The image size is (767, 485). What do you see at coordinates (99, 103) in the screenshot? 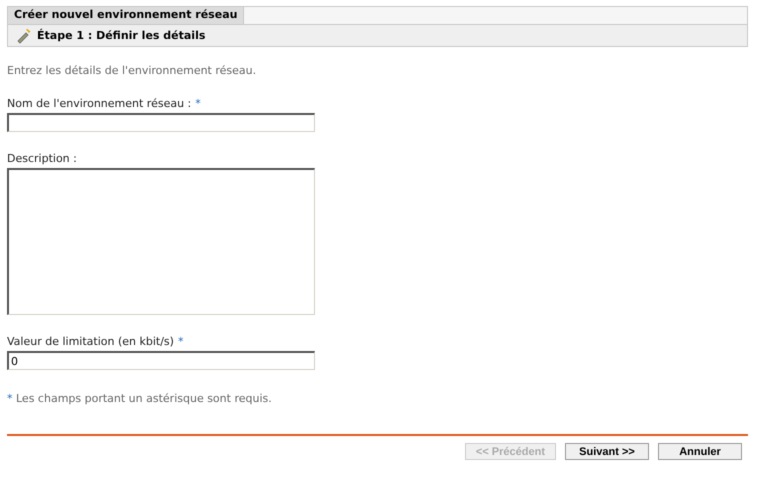
I see `field-label: Nom de l'environnement réseau :` at bounding box center [99, 103].